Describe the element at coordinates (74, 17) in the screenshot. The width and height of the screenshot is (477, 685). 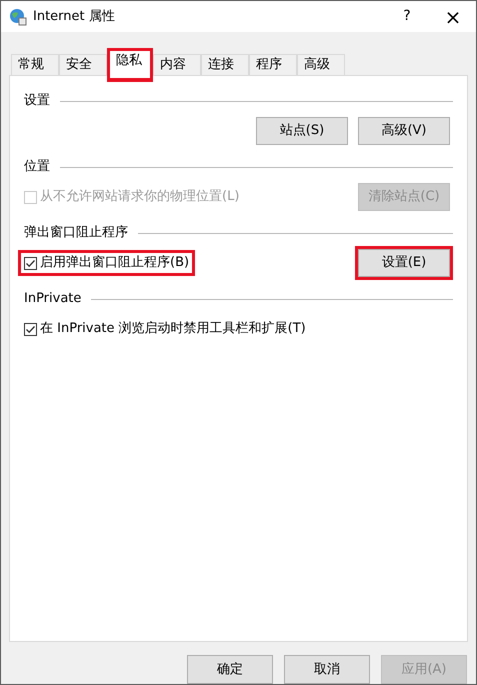
I see `window-title: Internet 属性` at that location.